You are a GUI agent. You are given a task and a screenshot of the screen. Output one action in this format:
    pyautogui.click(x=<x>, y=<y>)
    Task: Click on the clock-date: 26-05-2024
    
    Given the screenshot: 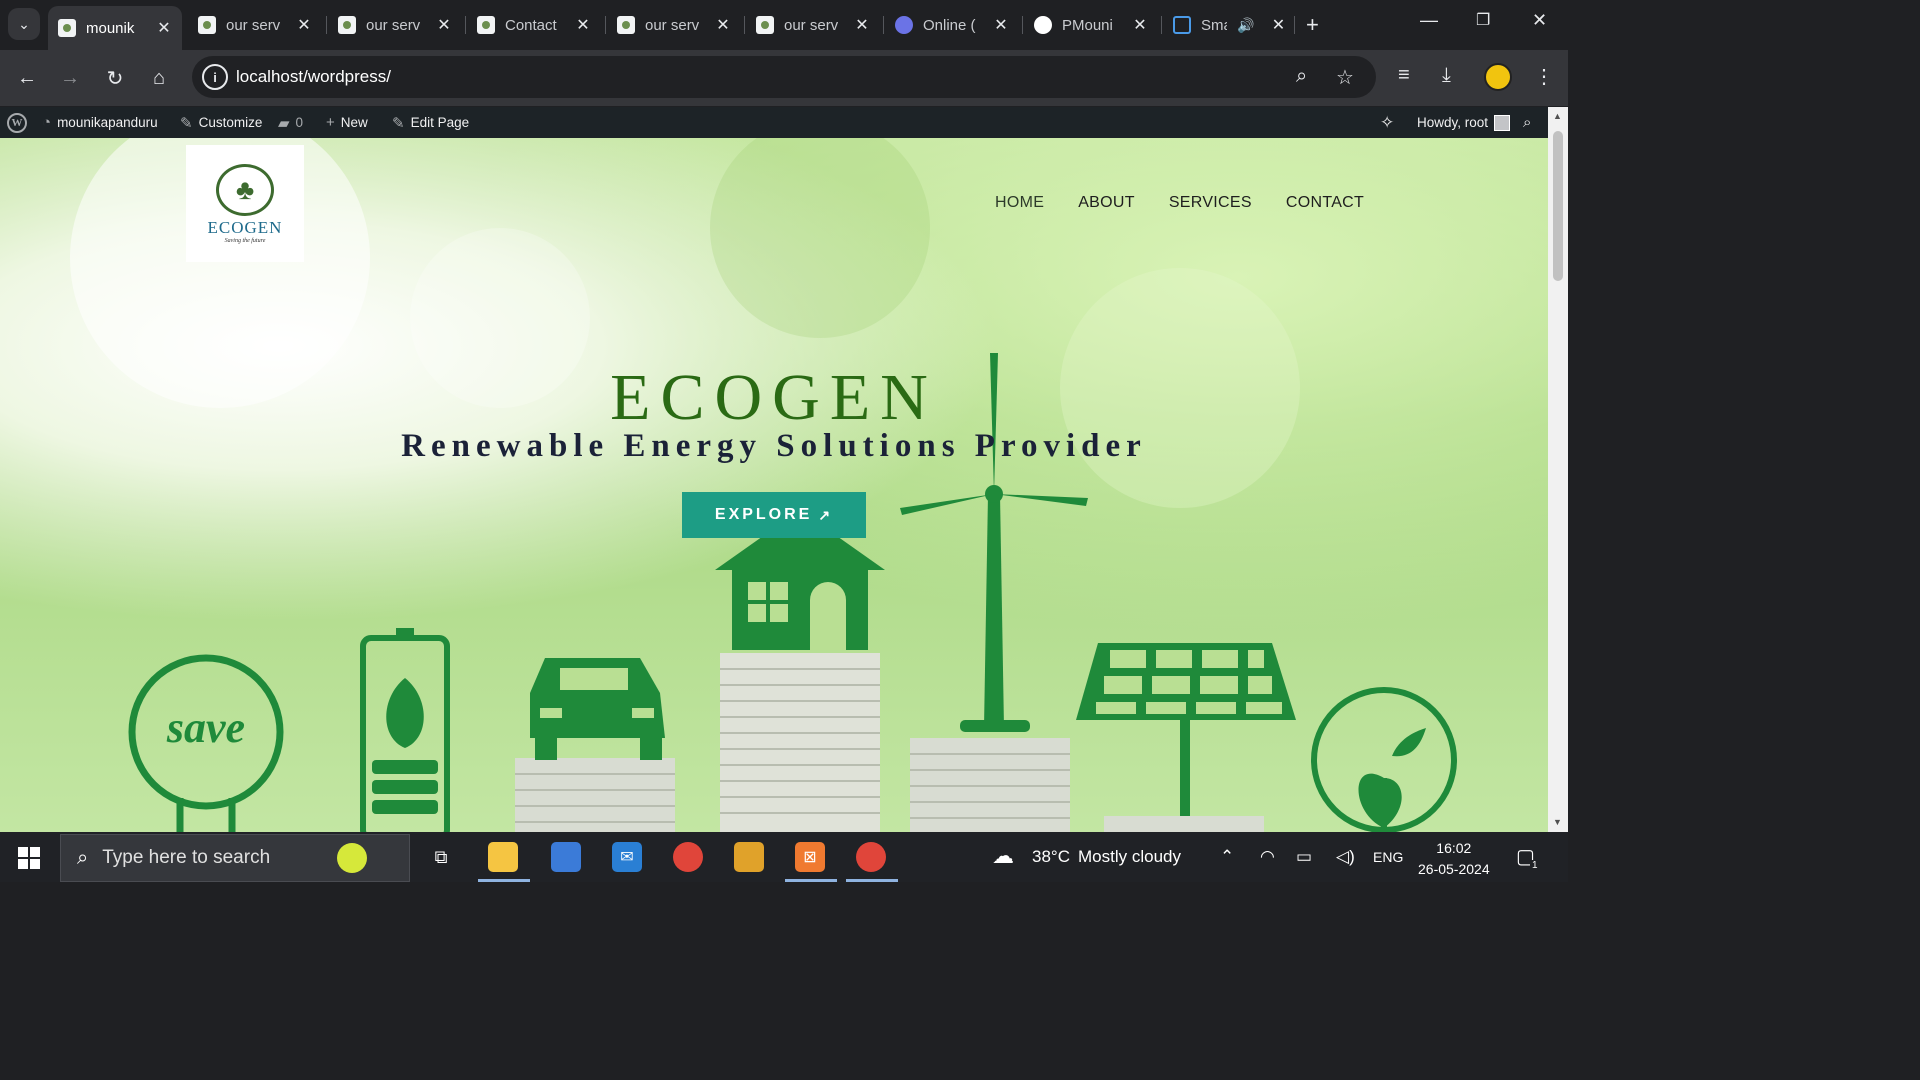 What is the action you would take?
    pyautogui.click(x=1454, y=869)
    